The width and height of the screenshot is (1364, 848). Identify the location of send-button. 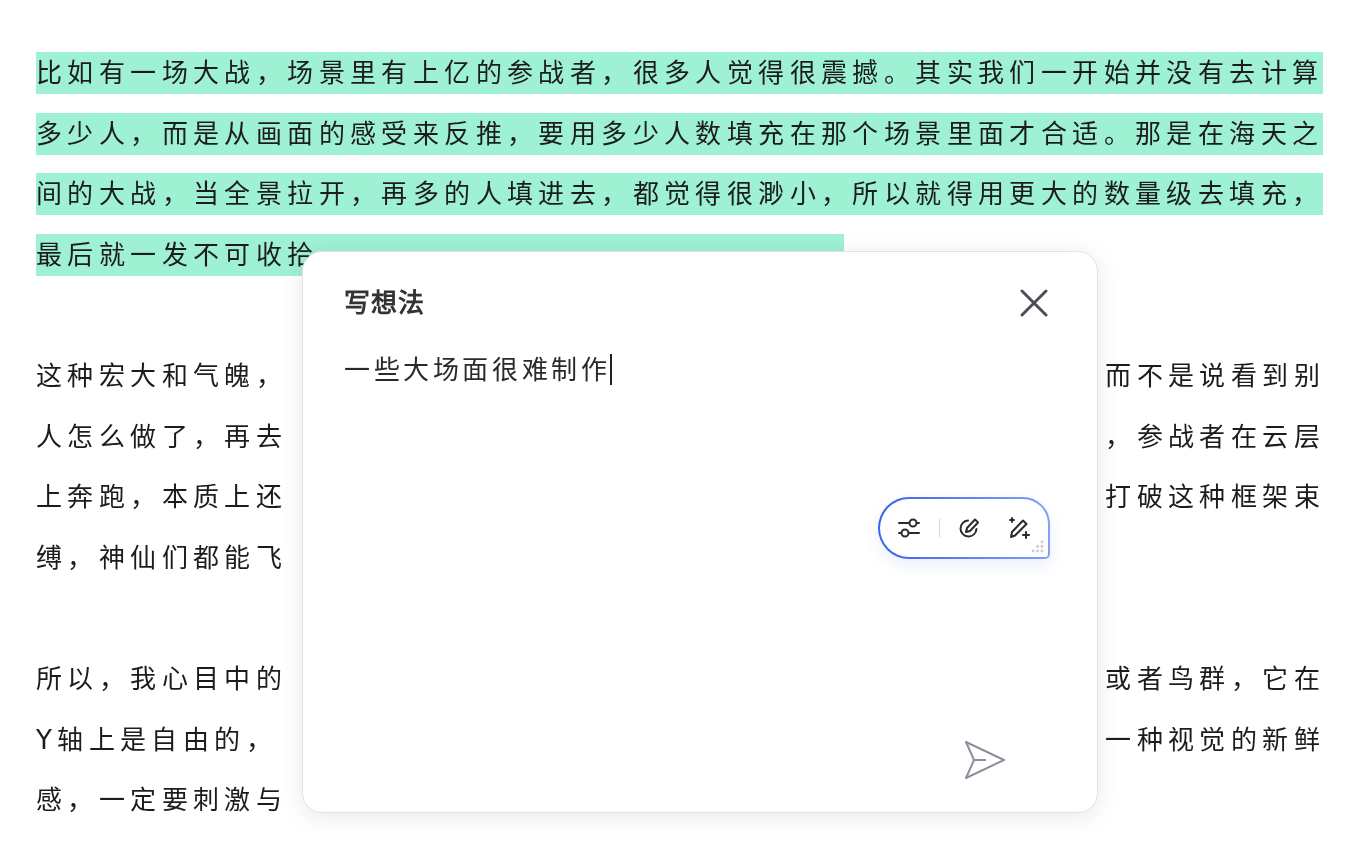
(985, 760).